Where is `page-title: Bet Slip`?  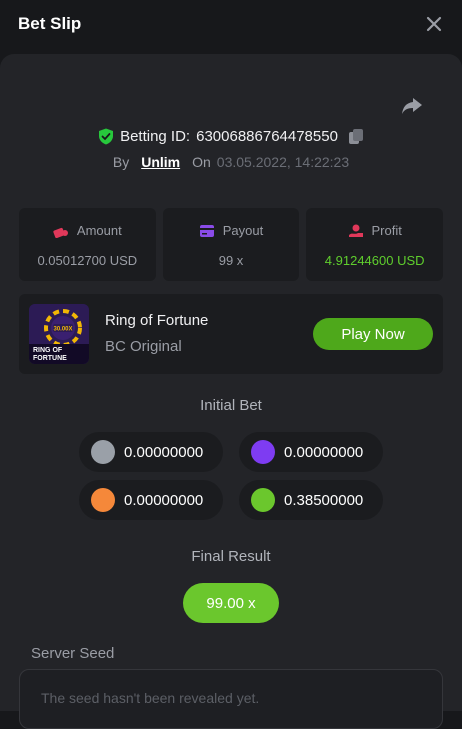
page-title: Bet Slip is located at coordinates (50, 23).